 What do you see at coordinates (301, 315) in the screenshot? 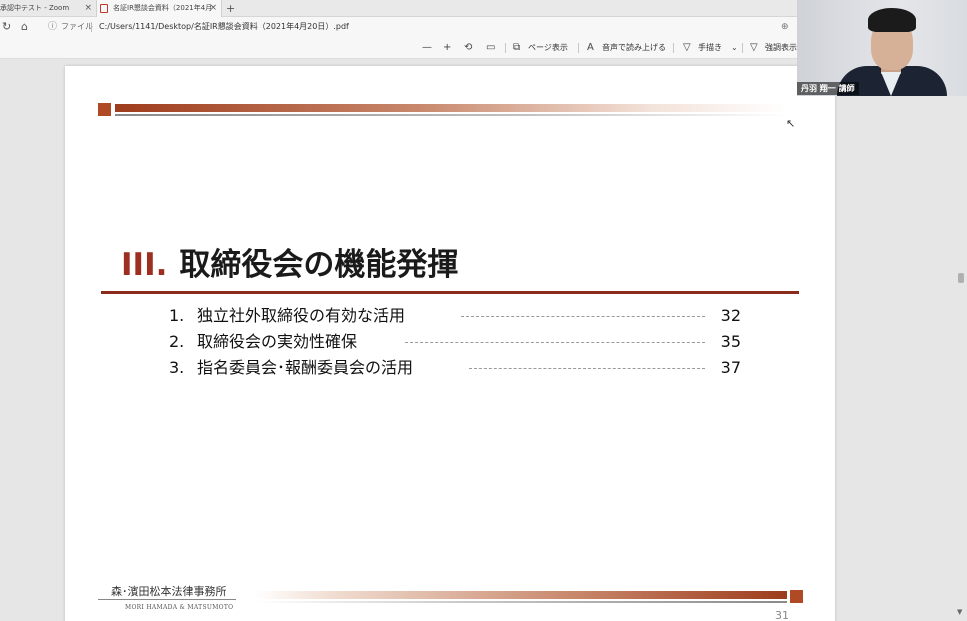
I see `toc-title: 独立社外取締役の有効な活用` at bounding box center [301, 315].